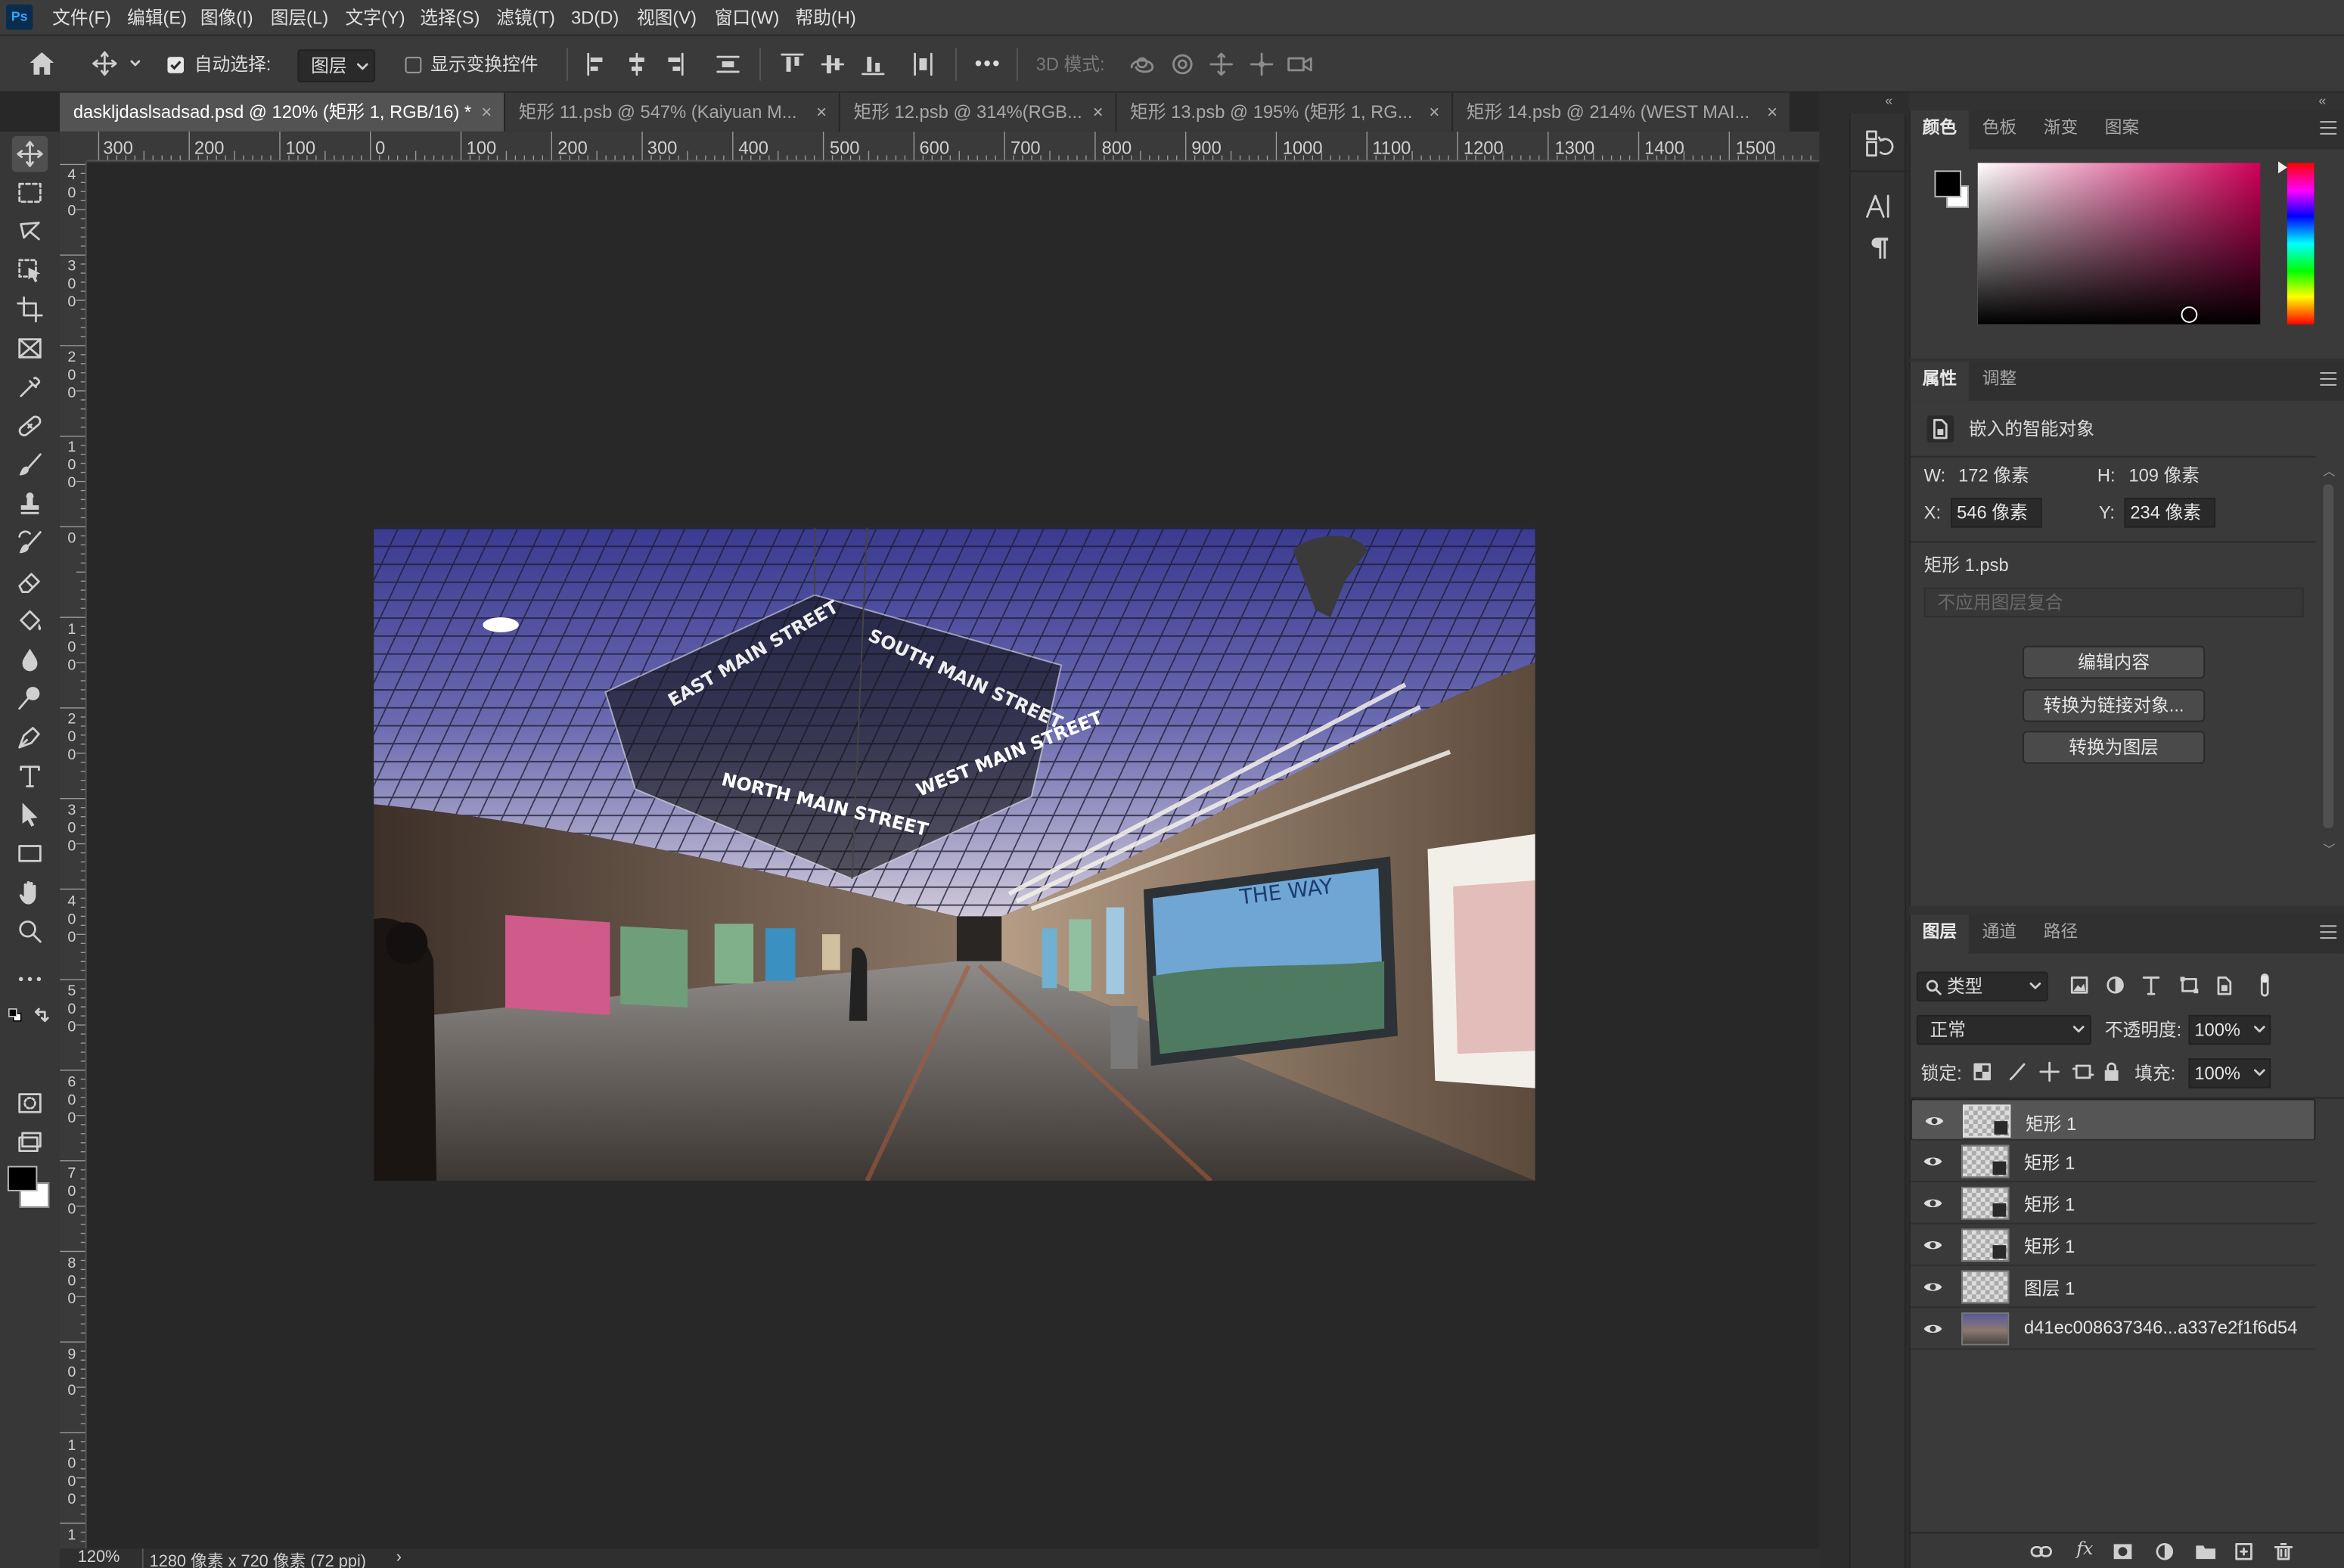  Describe the element at coordinates (73, 146) in the screenshot. I see `ruler-corner` at that location.